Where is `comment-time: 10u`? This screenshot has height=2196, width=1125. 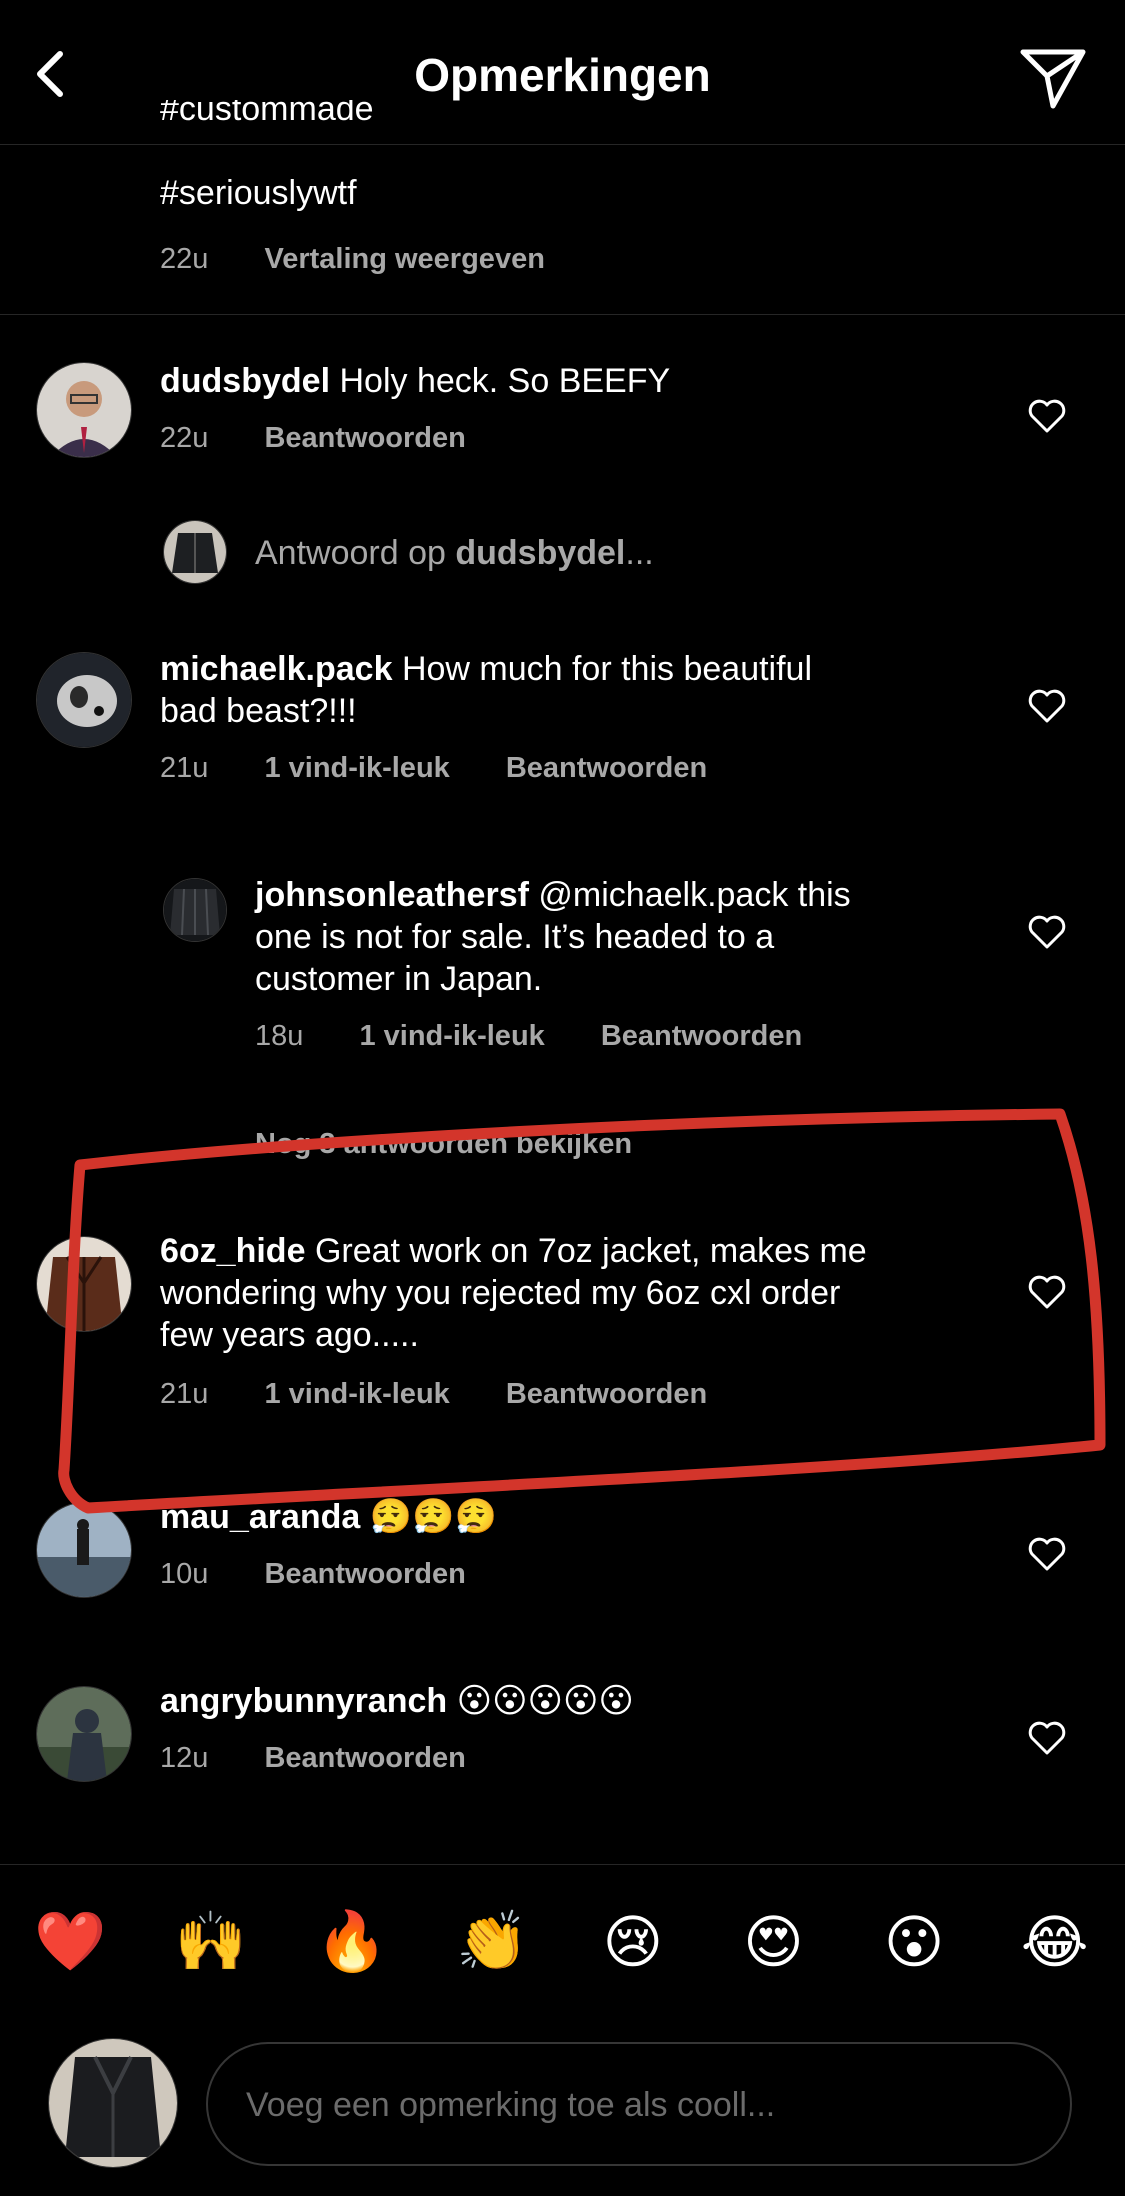
comment-time: 10u is located at coordinates (184, 1574).